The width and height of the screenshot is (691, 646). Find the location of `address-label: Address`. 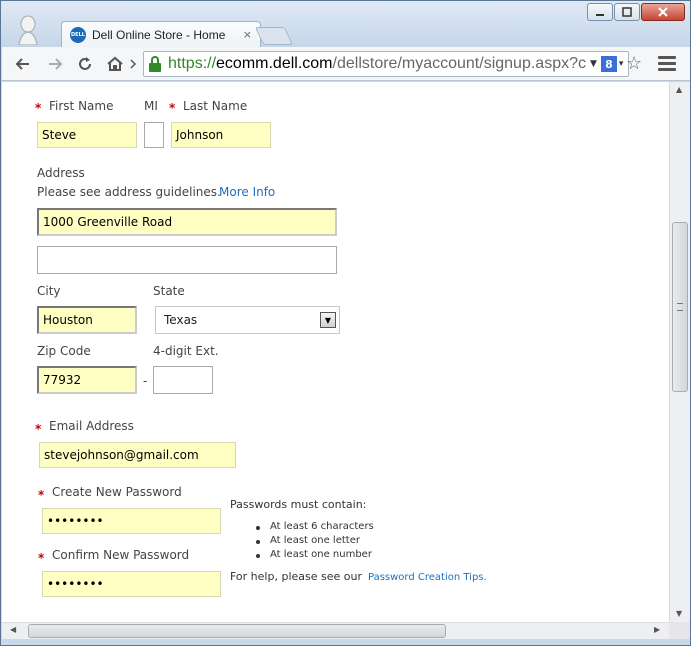

address-label: Address is located at coordinates (61, 173).